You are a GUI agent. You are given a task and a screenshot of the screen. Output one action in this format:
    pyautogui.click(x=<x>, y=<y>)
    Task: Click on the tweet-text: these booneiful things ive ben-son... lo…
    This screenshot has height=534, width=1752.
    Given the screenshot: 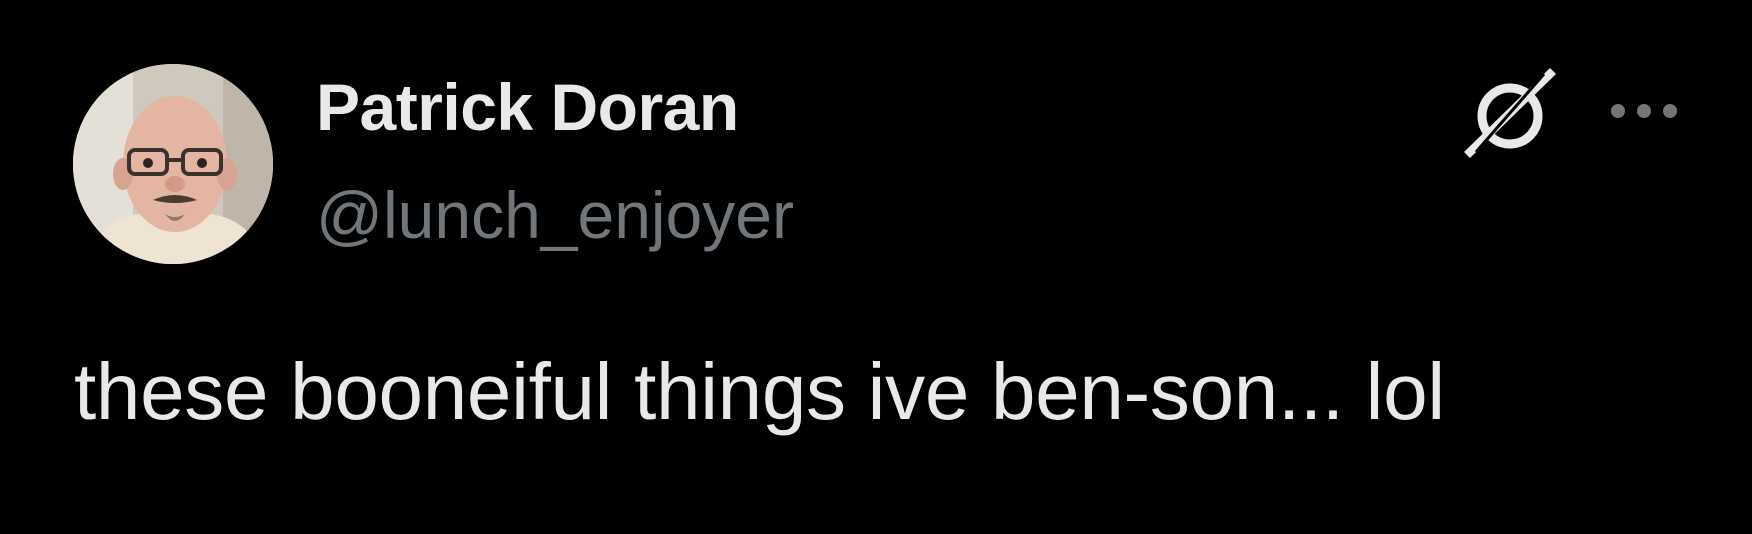 What is the action you would take?
    pyautogui.click(x=759, y=391)
    